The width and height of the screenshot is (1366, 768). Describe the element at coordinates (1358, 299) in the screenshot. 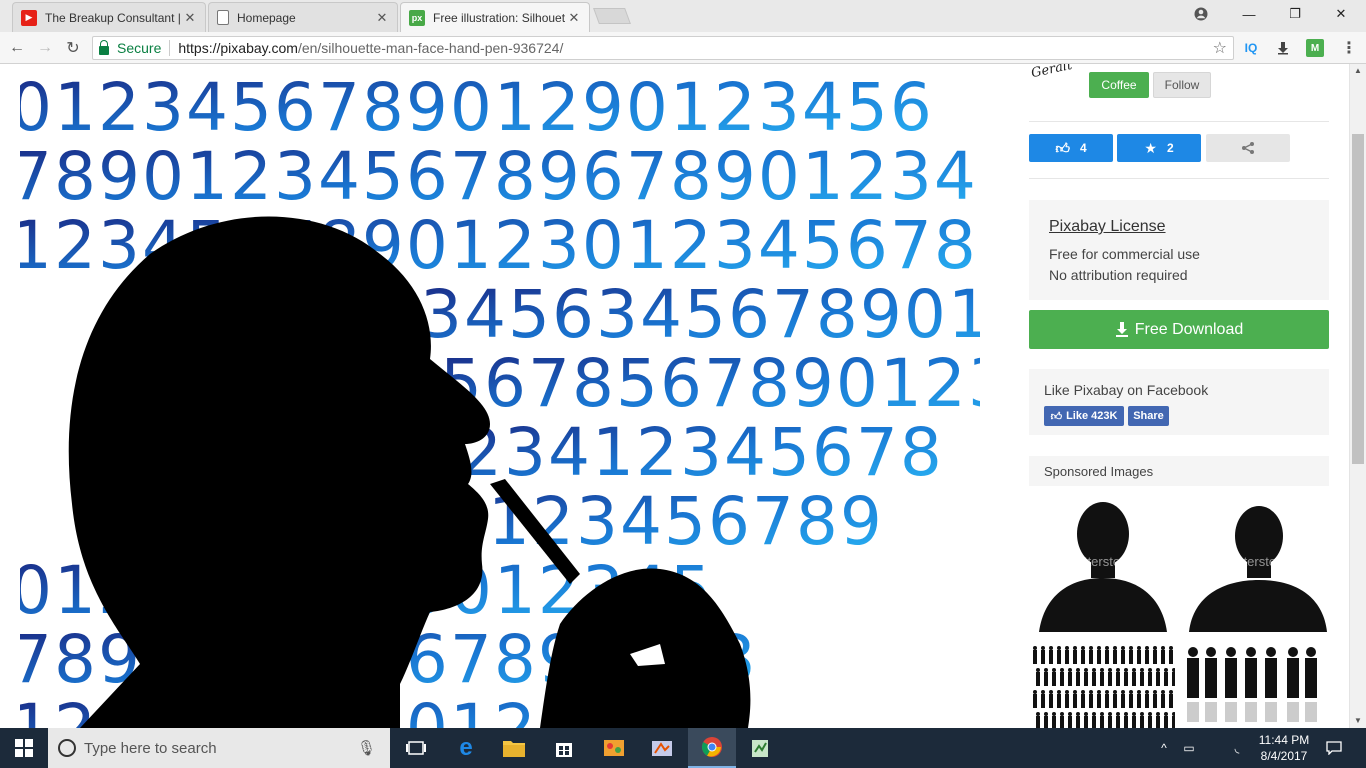

I see `scrollbar-thumb` at that location.